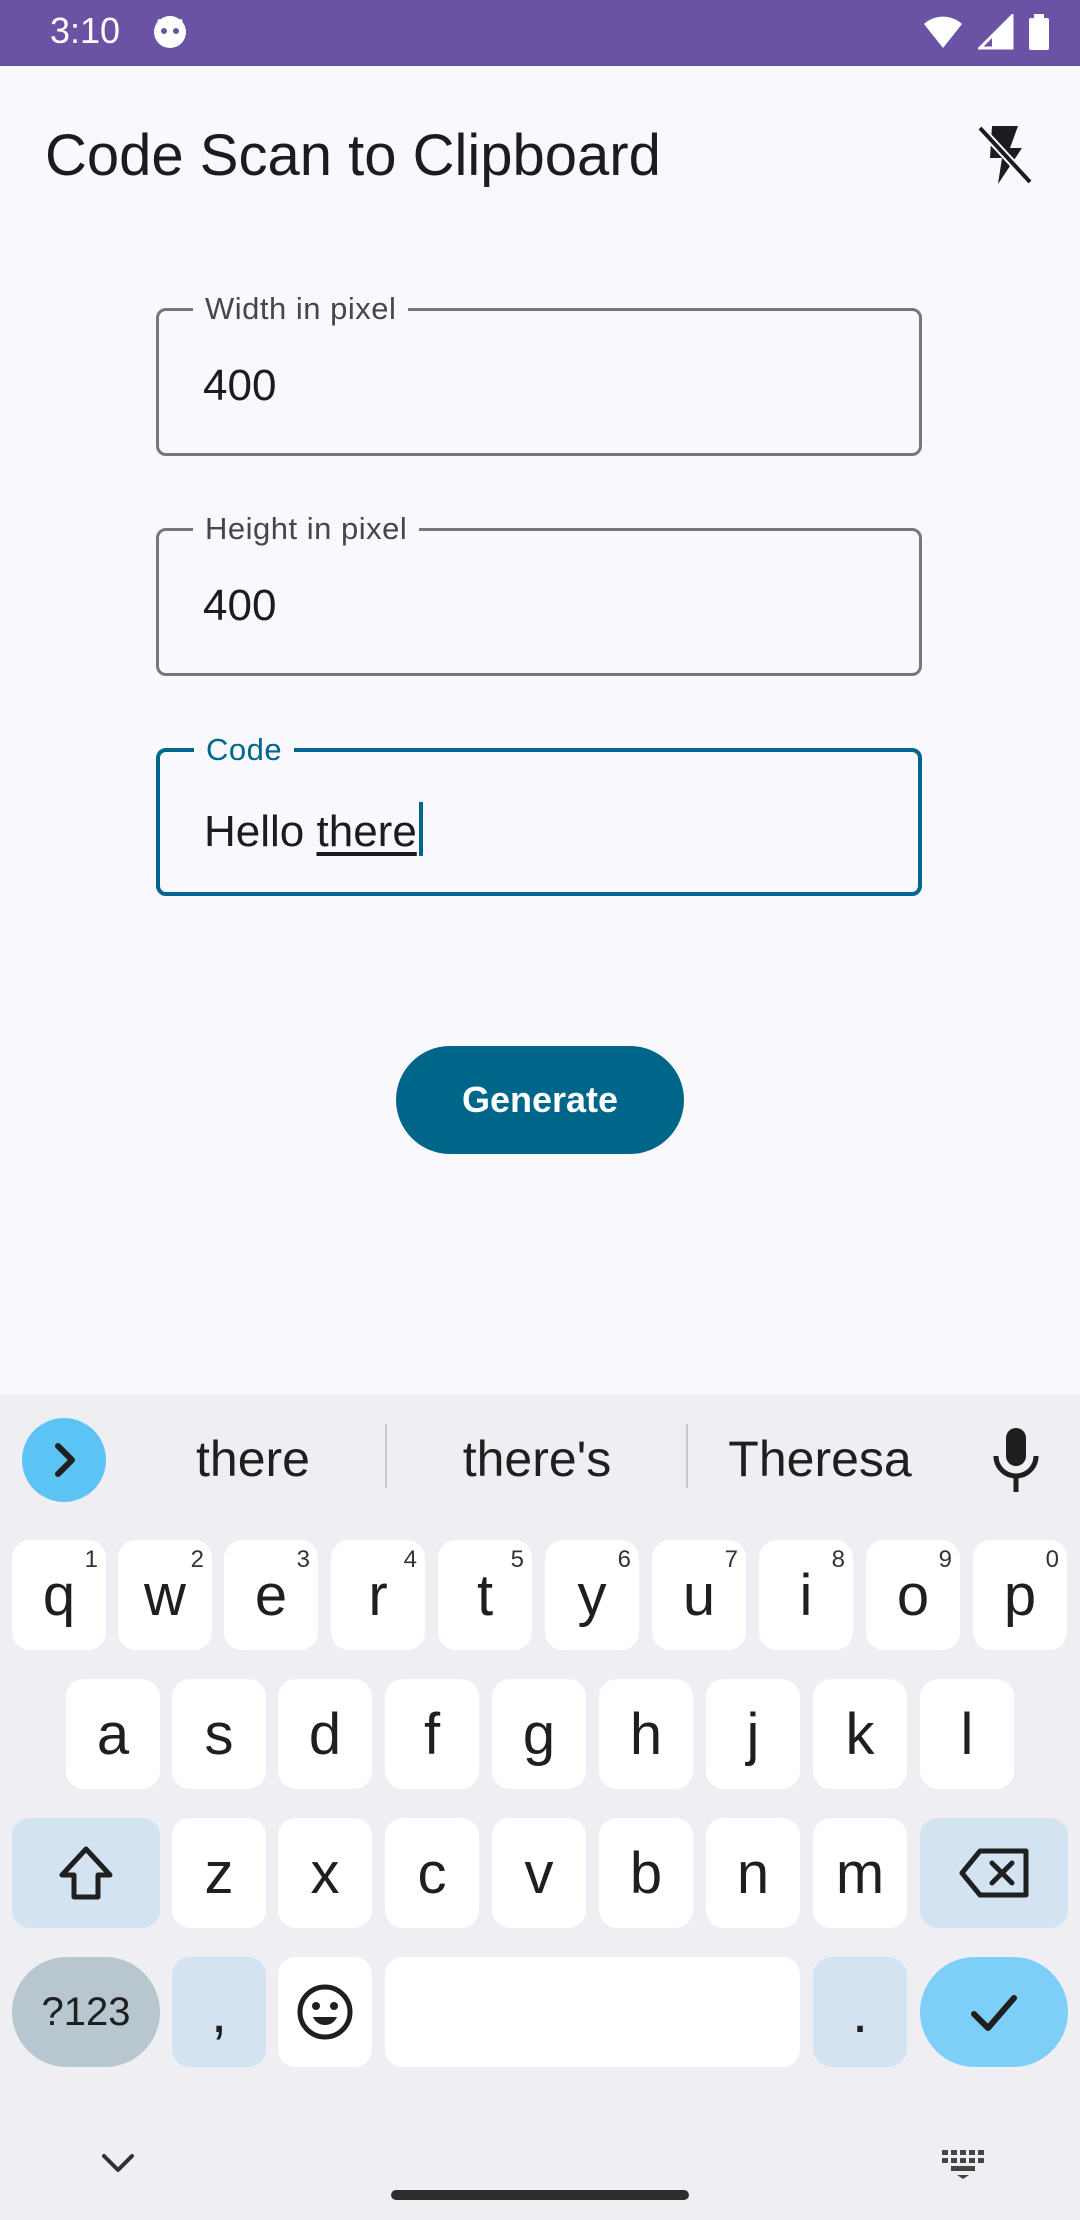 The width and height of the screenshot is (1080, 2220). What do you see at coordinates (253, 1459) in the screenshot?
I see `suggestion-1: there` at bounding box center [253, 1459].